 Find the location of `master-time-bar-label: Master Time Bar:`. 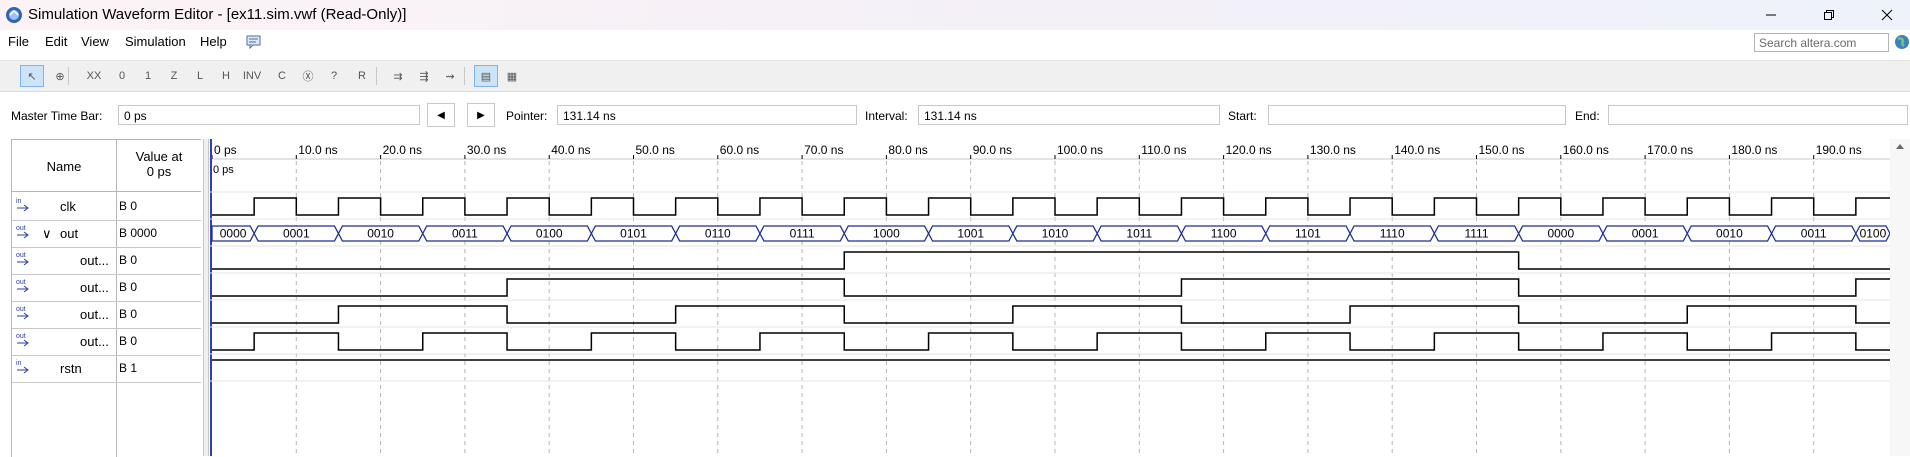

master-time-bar-label: Master Time Bar: is located at coordinates (57, 116).